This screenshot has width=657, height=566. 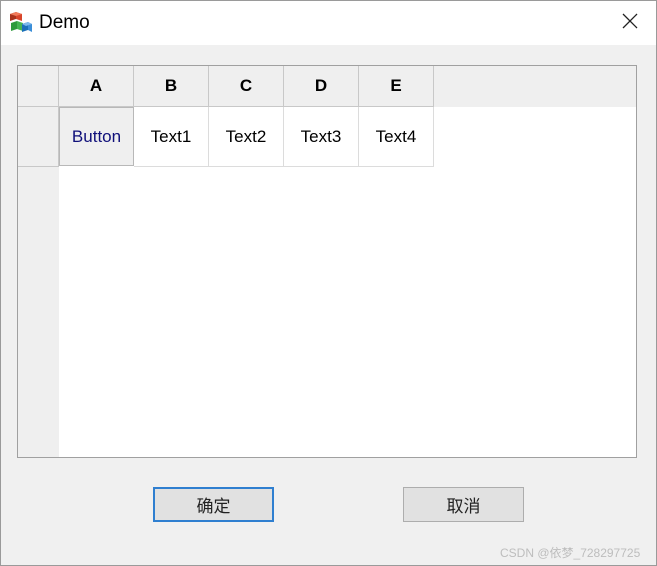 What do you see at coordinates (396, 137) in the screenshot?
I see `grid-cell-text4: Text4` at bounding box center [396, 137].